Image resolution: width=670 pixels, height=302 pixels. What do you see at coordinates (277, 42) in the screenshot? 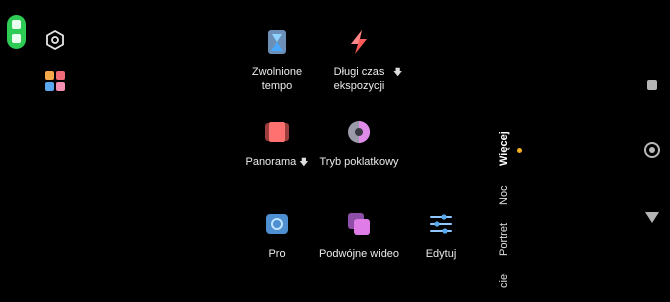
I see `hourglass-icon` at bounding box center [277, 42].